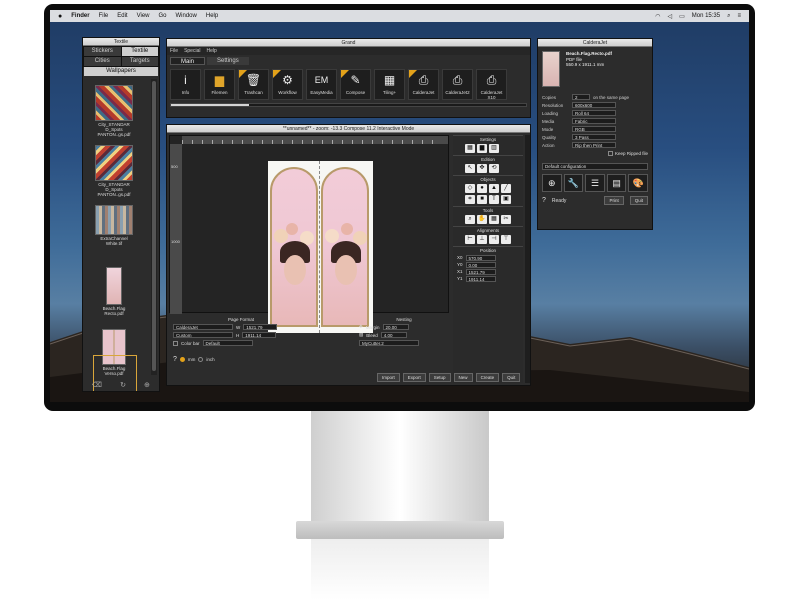  What do you see at coordinates (345, 247) in the screenshot?
I see `flag-artwork-right` at bounding box center [345, 247].